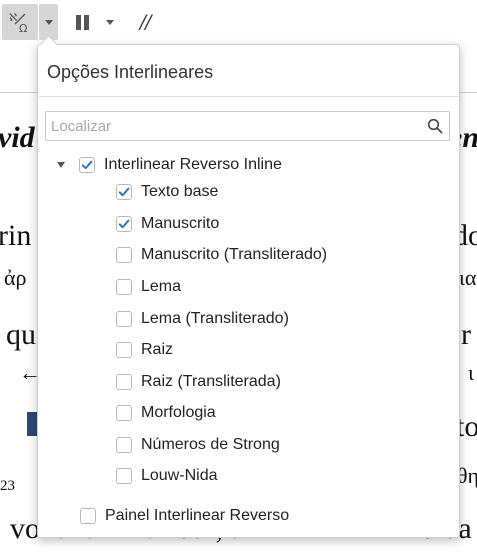 This screenshot has width=477, height=555. I want to click on doc-fragment: ια, so click(468, 277).